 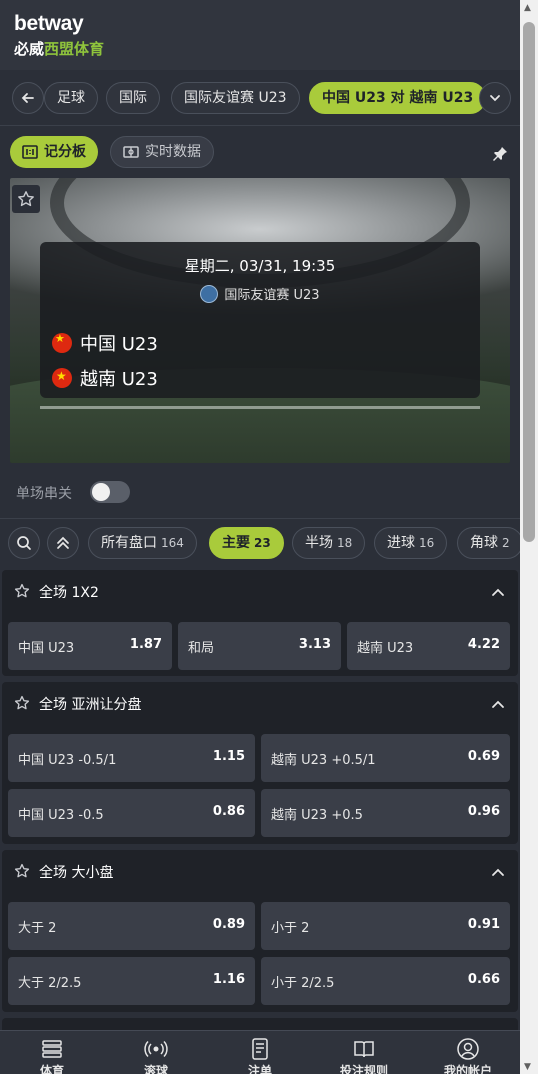 I want to click on search-markets-button, so click(x=24, y=543).